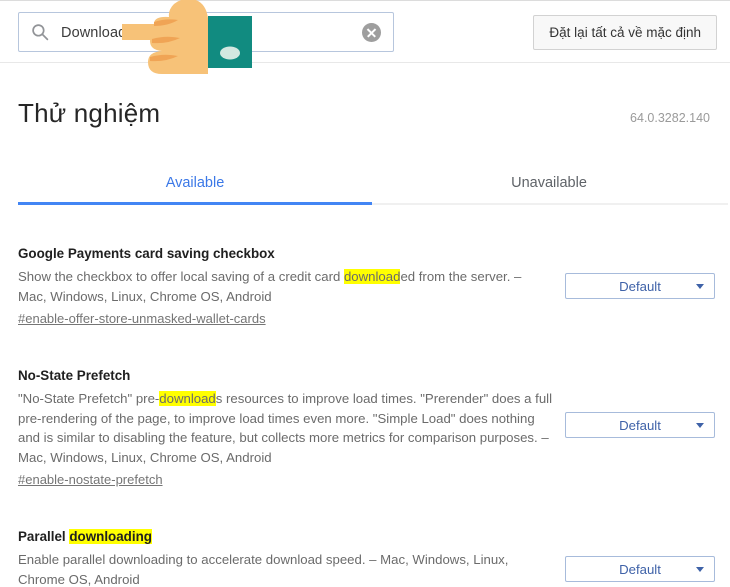 This screenshot has height=587, width=730. I want to click on page-heading: Thử nghiệm 64.0.3282.140, so click(365, 123).